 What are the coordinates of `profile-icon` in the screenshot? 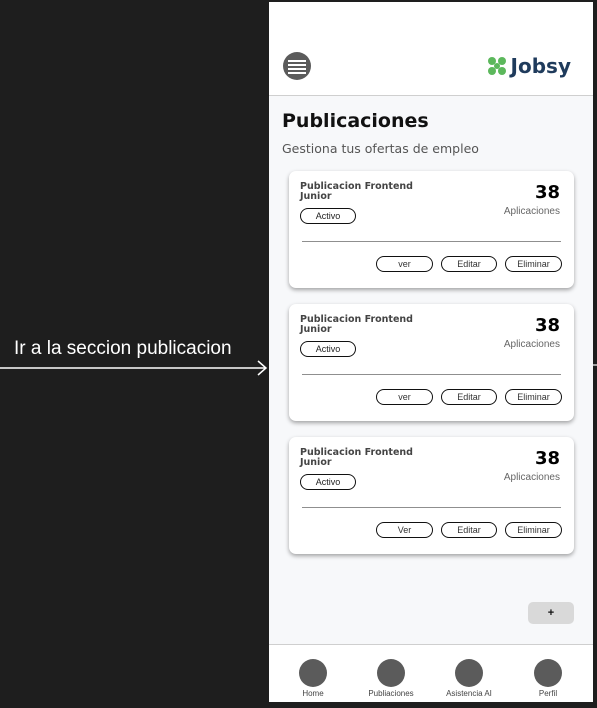 It's located at (548, 673).